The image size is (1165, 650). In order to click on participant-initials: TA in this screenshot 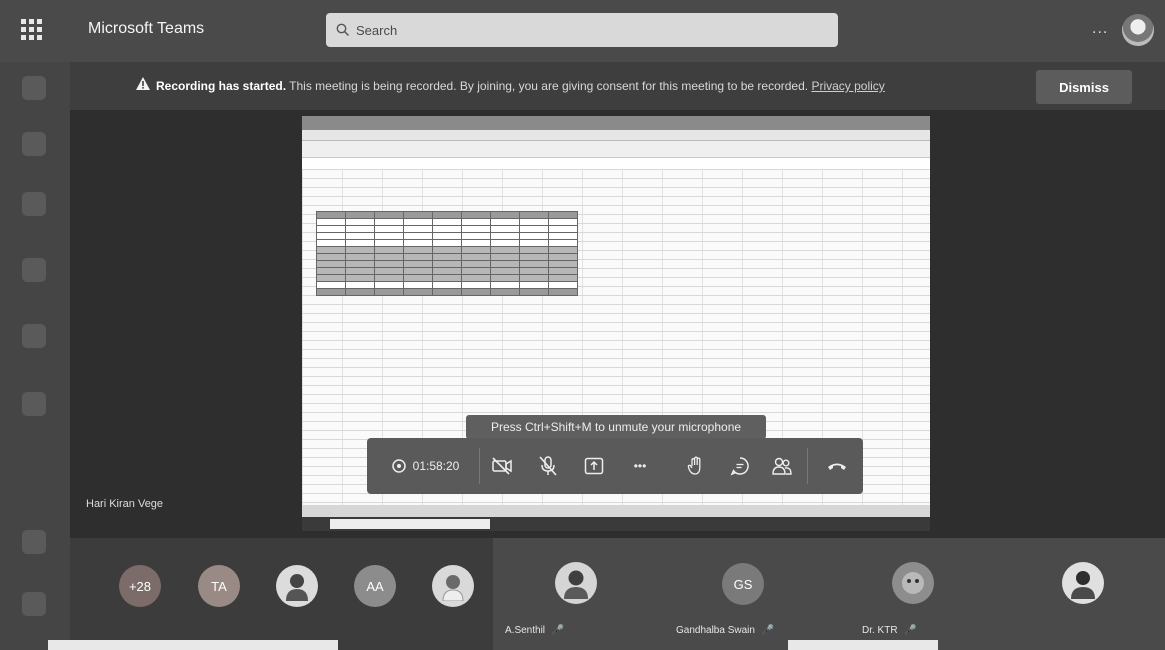, I will do `click(219, 586)`.